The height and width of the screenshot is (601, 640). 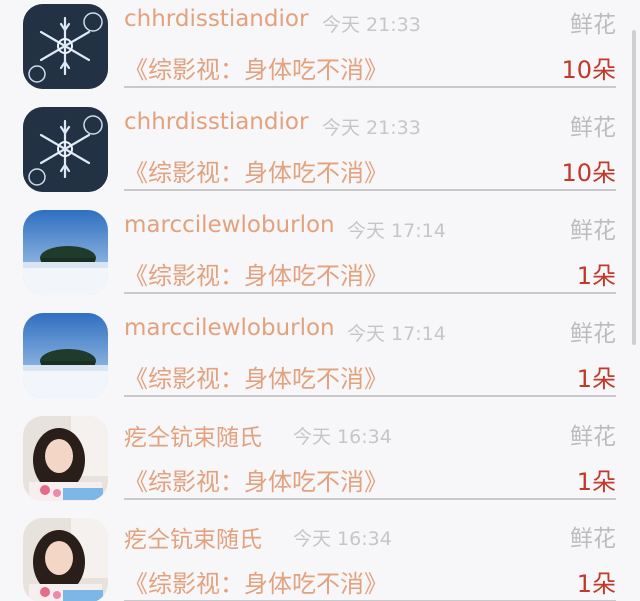 What do you see at coordinates (634, 187) in the screenshot?
I see `scrollbar` at bounding box center [634, 187].